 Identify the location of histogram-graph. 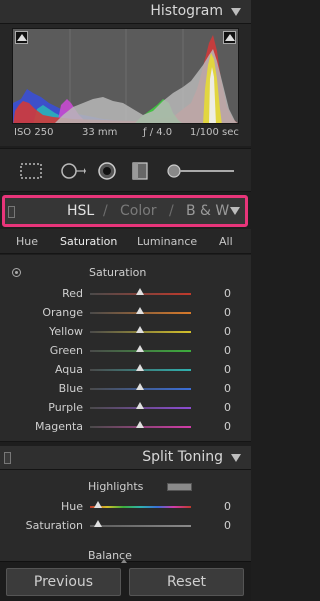
(125, 76).